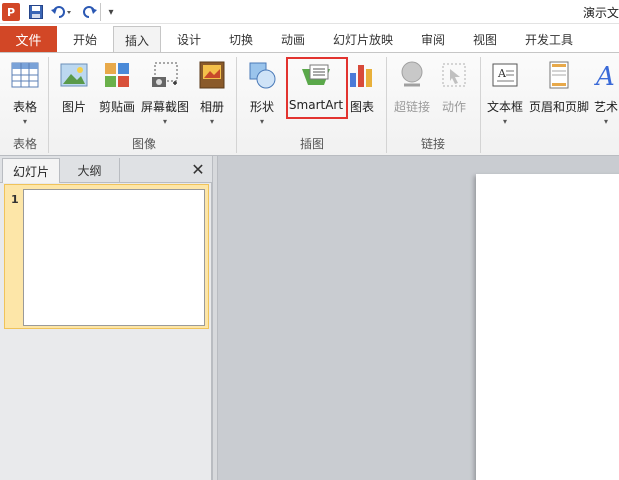 The image size is (619, 480). Describe the element at coordinates (600, 13) in the screenshot. I see `document-title: 演示文` at that location.